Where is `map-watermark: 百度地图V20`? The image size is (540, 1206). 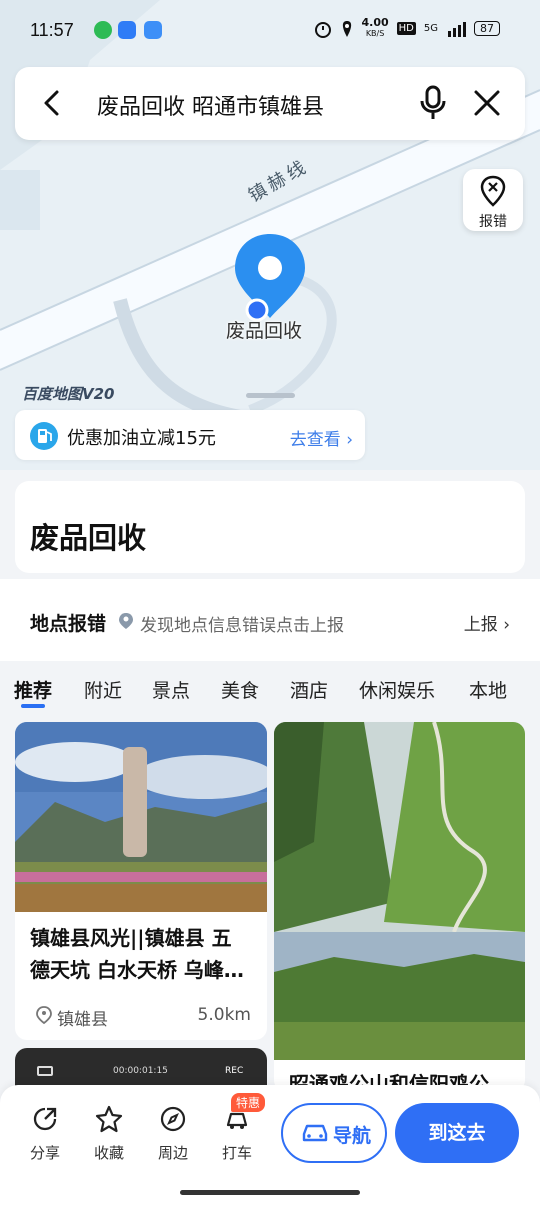
map-watermark: 百度地图V20 is located at coordinates (68, 394).